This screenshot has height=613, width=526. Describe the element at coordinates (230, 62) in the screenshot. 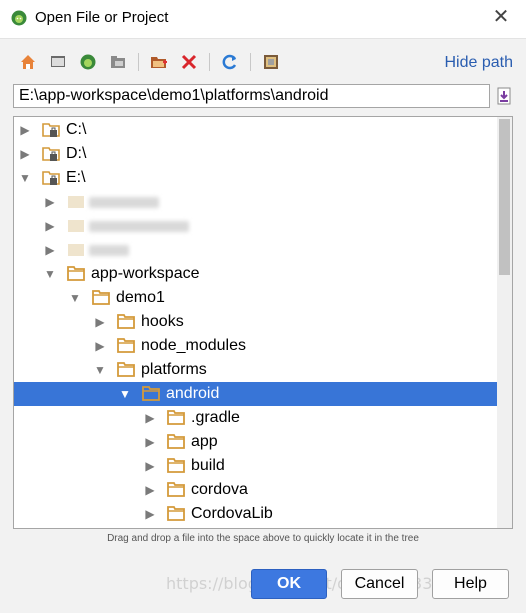

I see `refresh-icon` at that location.